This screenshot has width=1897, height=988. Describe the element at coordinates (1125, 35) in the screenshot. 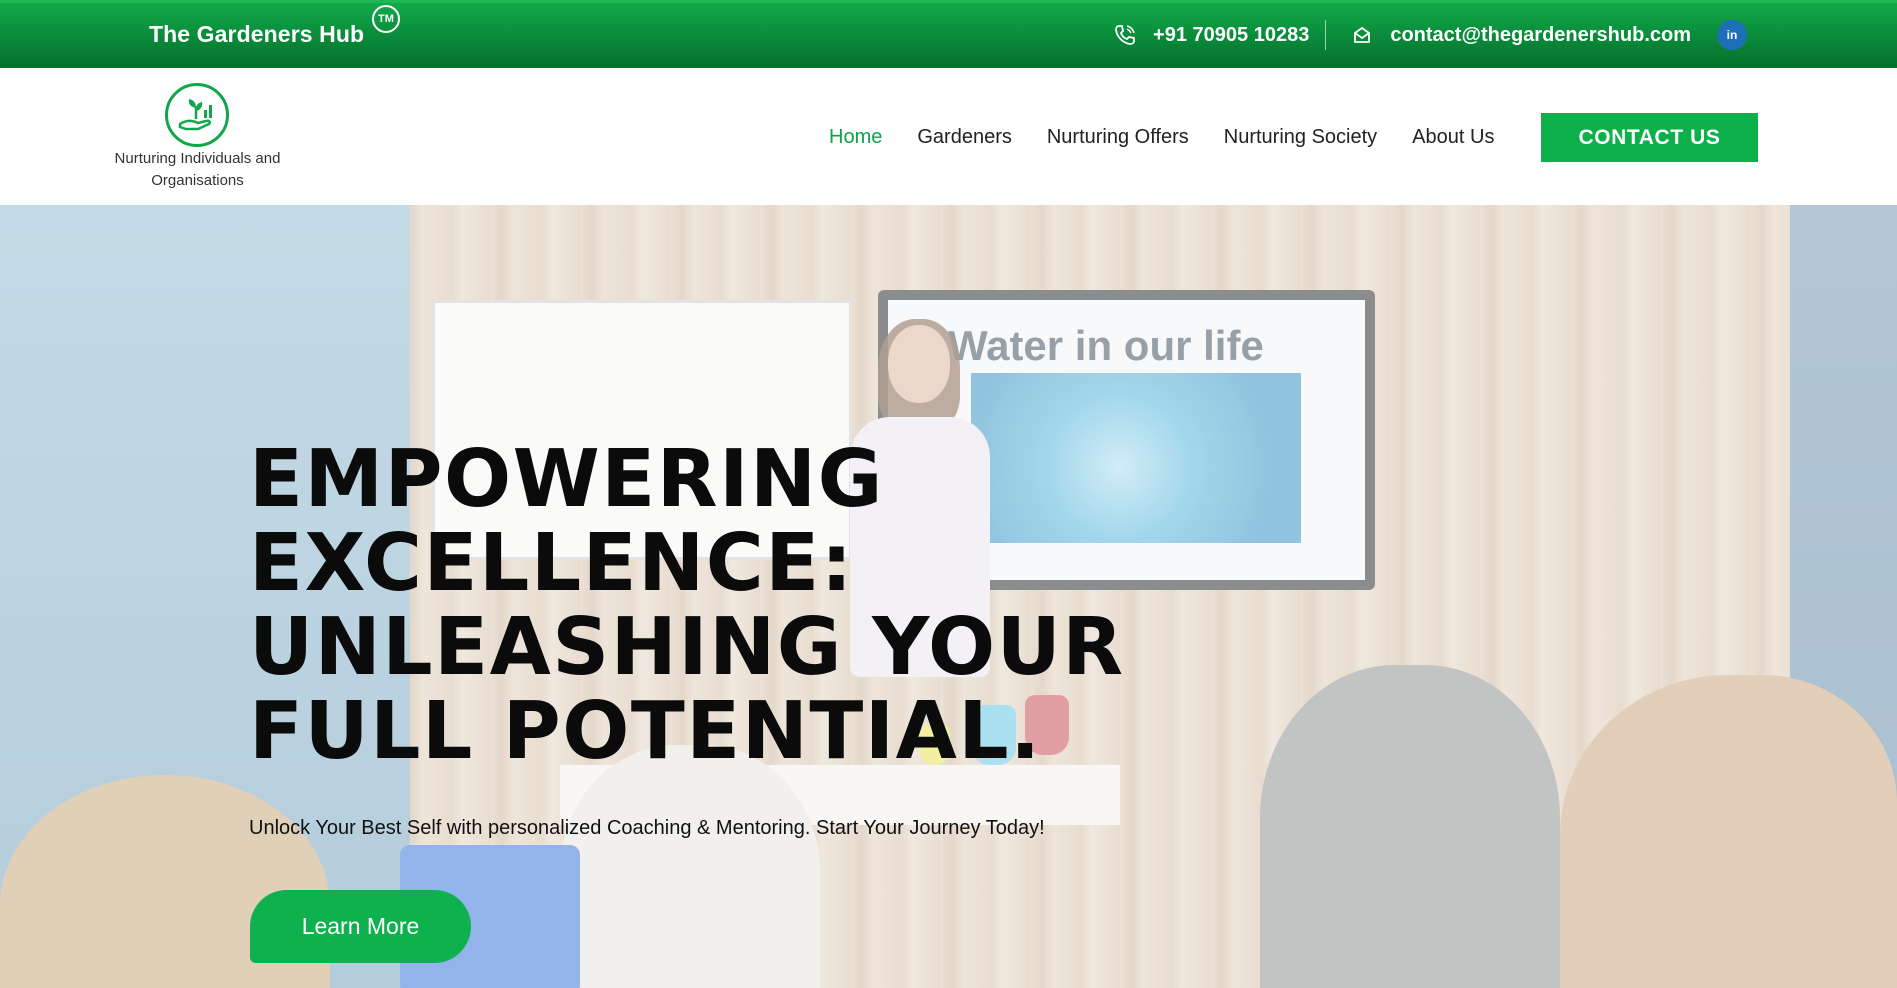

I see `phone-icon` at that location.